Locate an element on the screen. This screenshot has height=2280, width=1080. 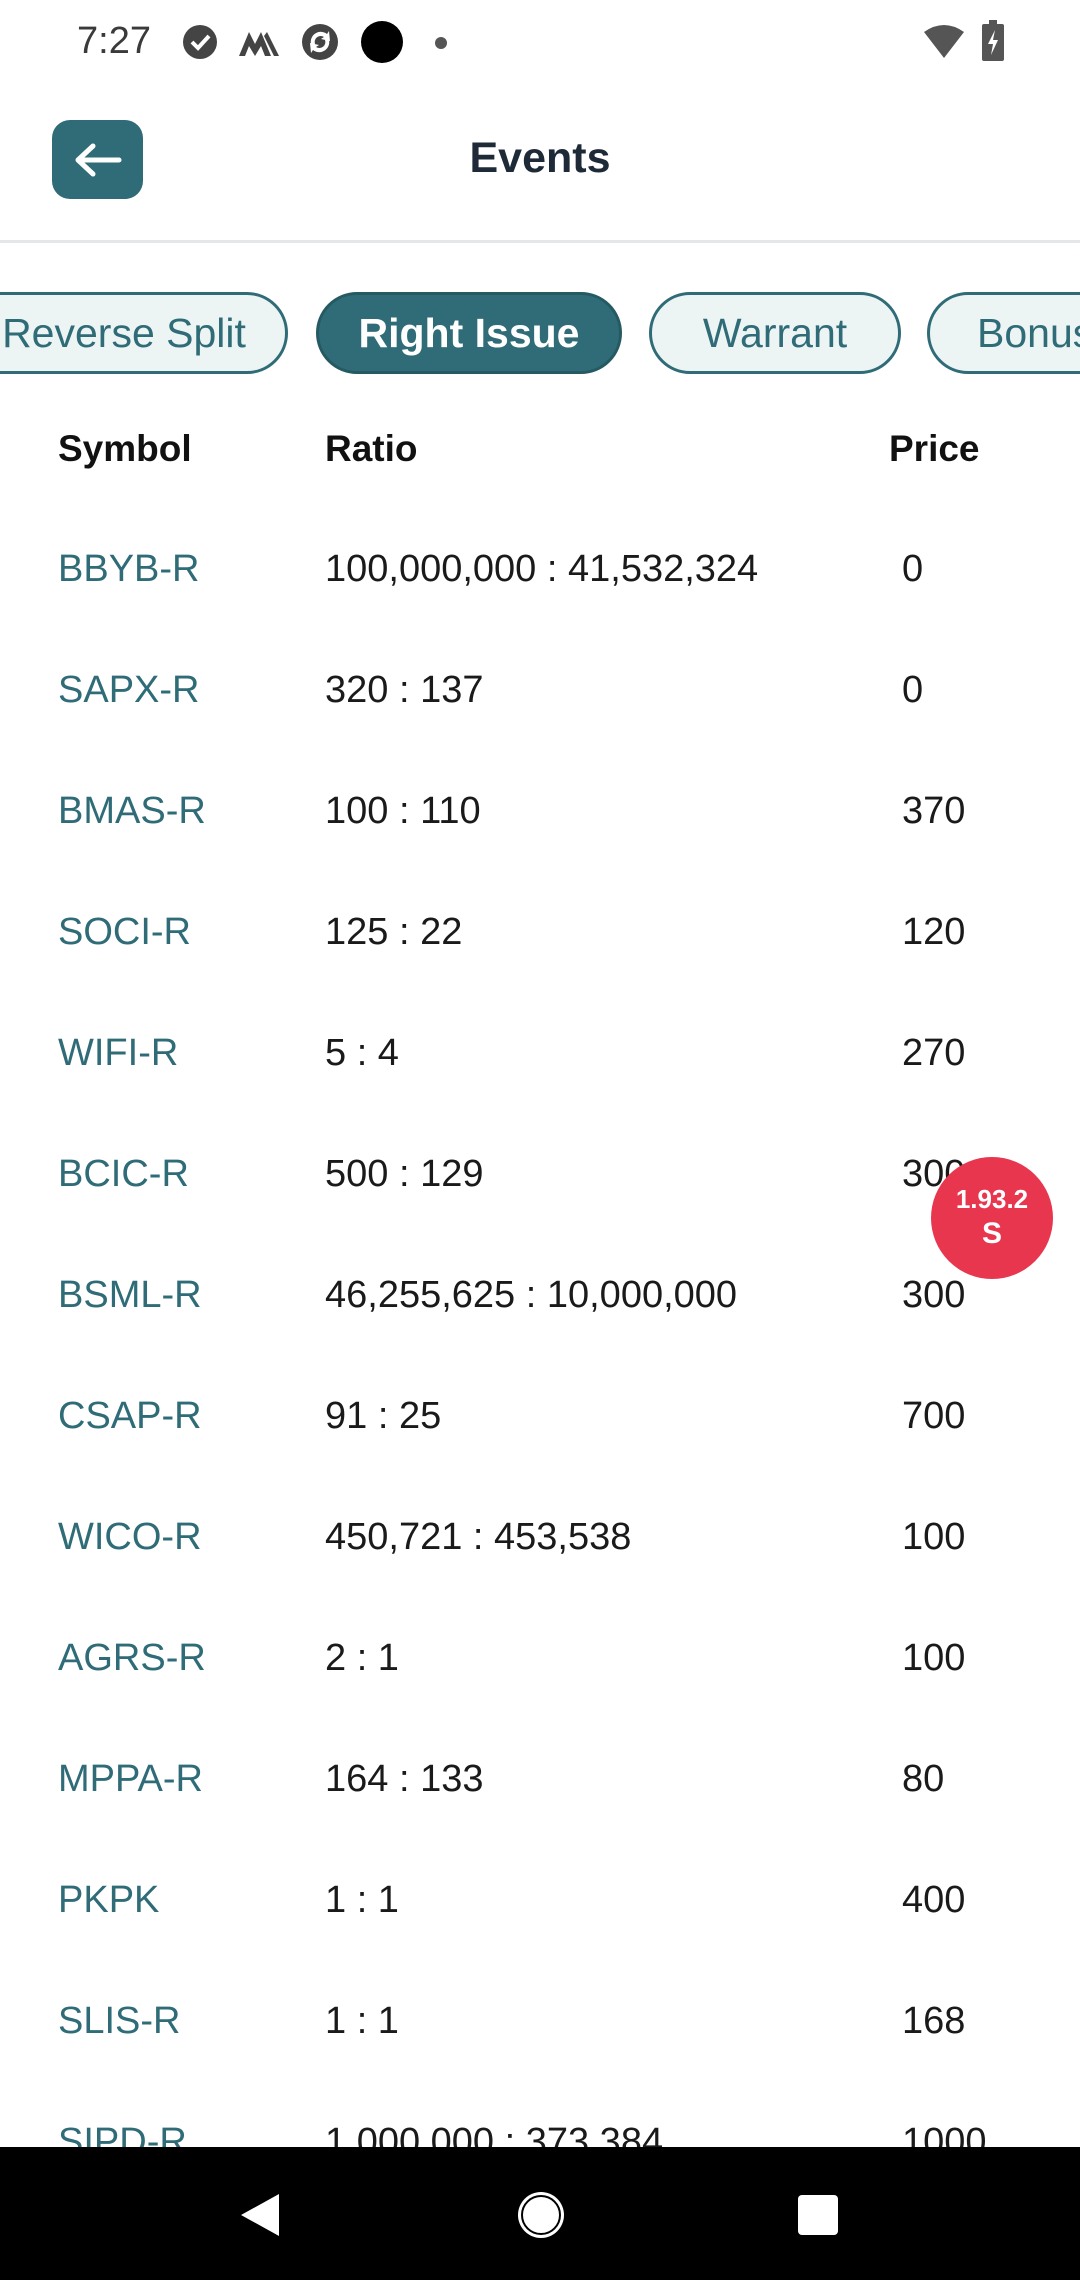
app-logo-icon is located at coordinates (259, 44).